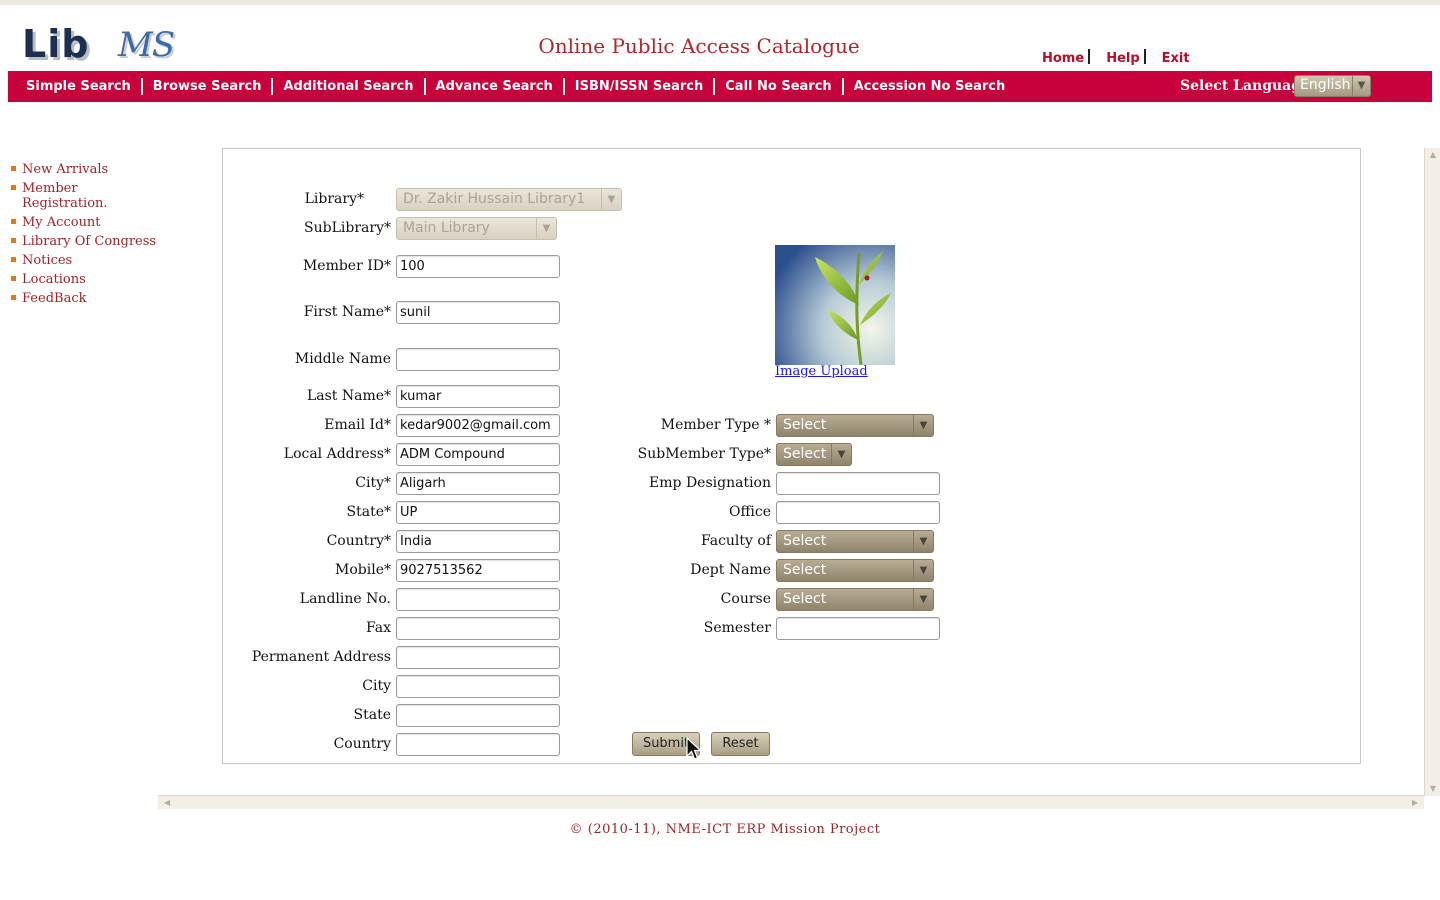  Describe the element at coordinates (1245, 86) in the screenshot. I see `select-language-label: Select Language` at that location.